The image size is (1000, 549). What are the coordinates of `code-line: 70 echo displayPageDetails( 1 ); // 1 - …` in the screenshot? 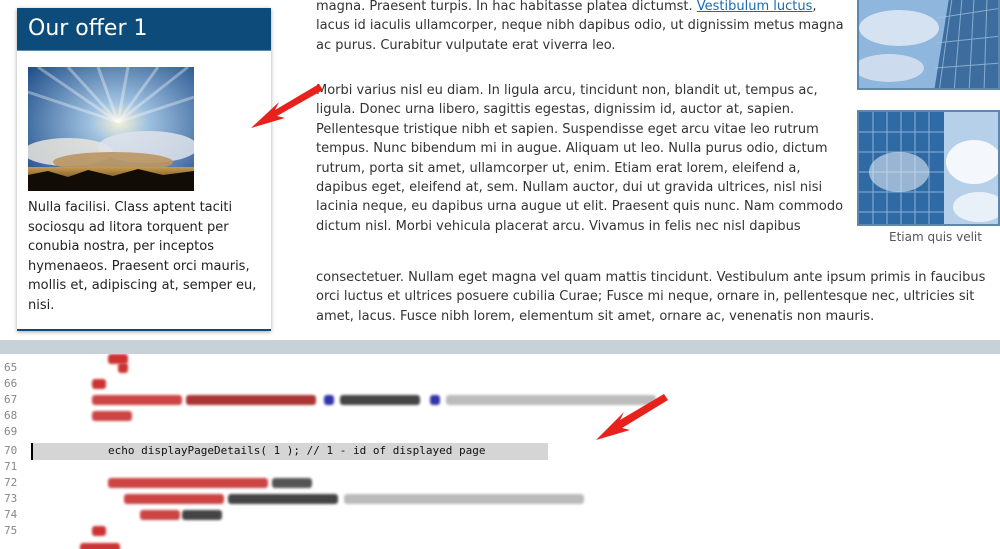 It's located at (500, 451).